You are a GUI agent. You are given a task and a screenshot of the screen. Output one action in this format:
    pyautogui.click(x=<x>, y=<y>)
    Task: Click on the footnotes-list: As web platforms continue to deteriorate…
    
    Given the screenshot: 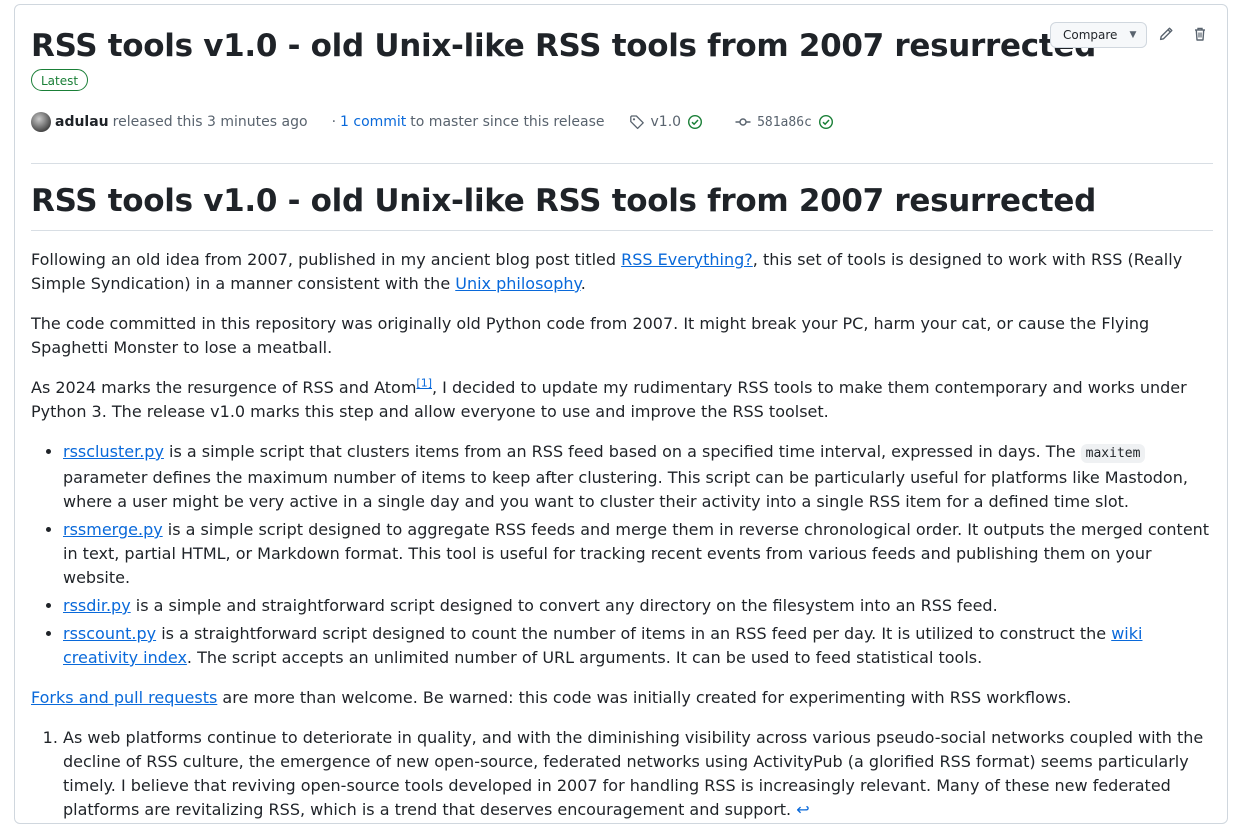 What is the action you would take?
    pyautogui.click(x=623, y=774)
    